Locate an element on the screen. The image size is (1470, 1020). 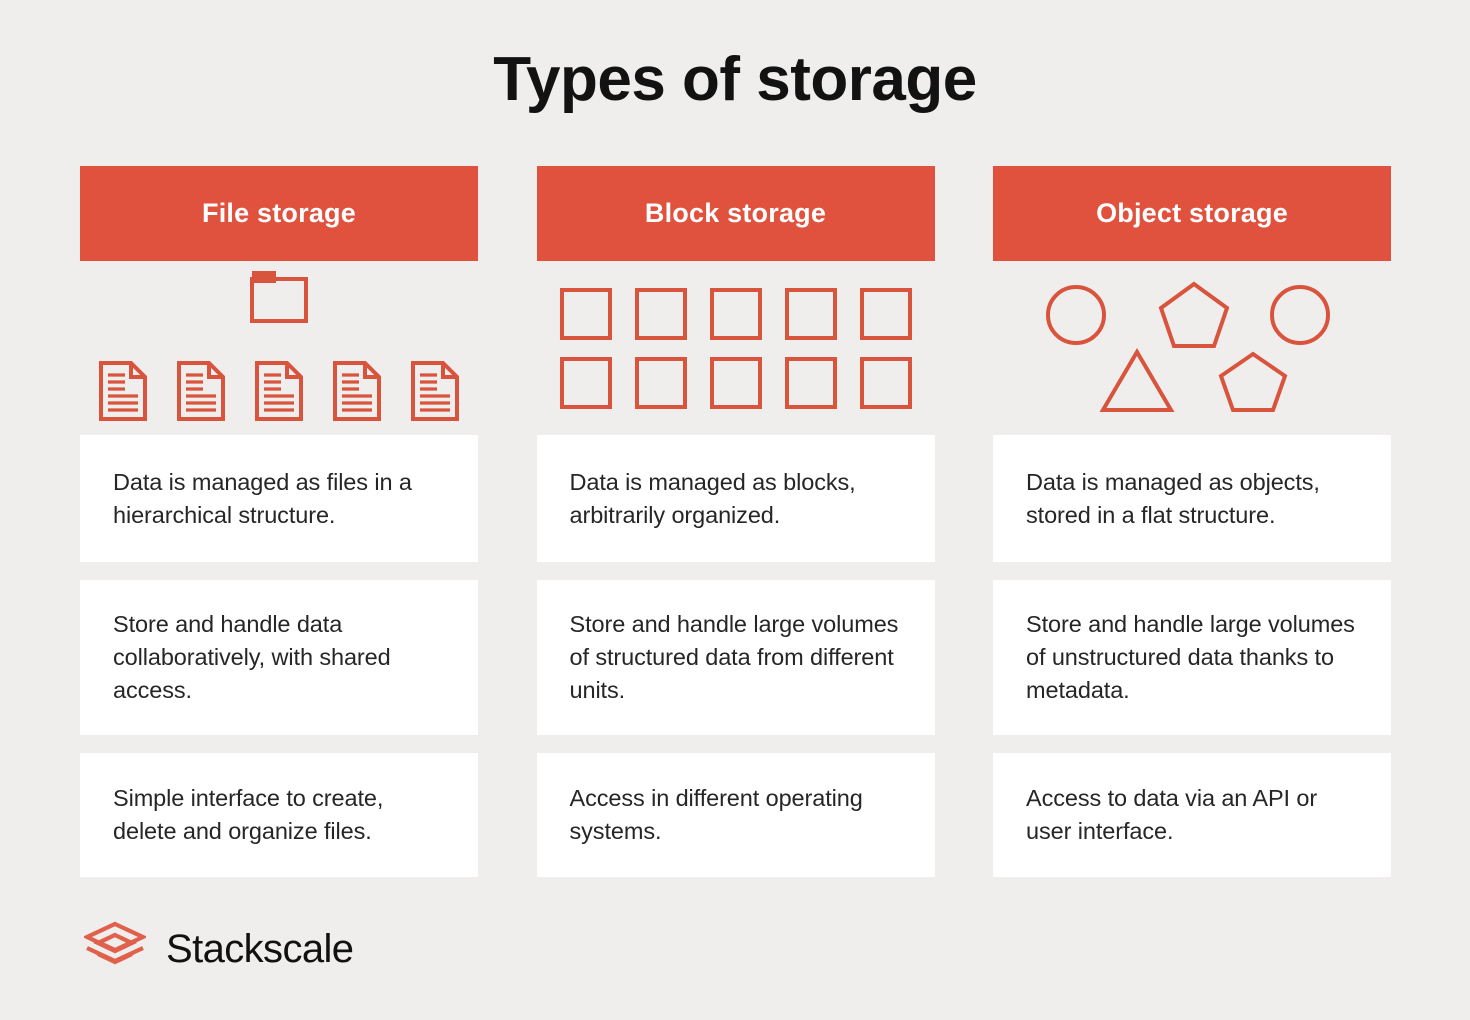
document-icons-row is located at coordinates (279, 393).